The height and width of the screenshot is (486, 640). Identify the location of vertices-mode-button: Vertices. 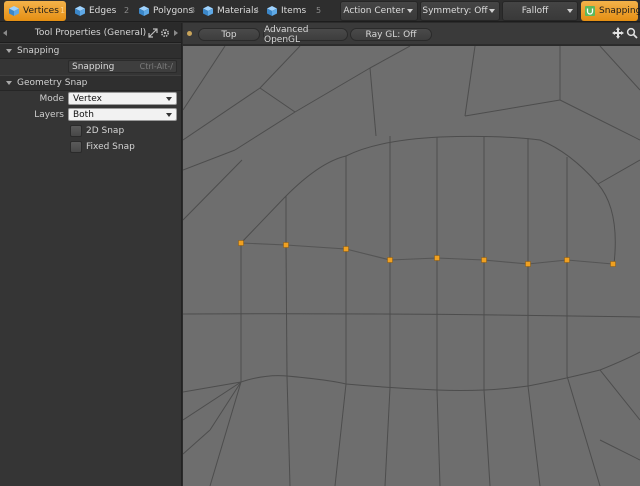
(35, 11).